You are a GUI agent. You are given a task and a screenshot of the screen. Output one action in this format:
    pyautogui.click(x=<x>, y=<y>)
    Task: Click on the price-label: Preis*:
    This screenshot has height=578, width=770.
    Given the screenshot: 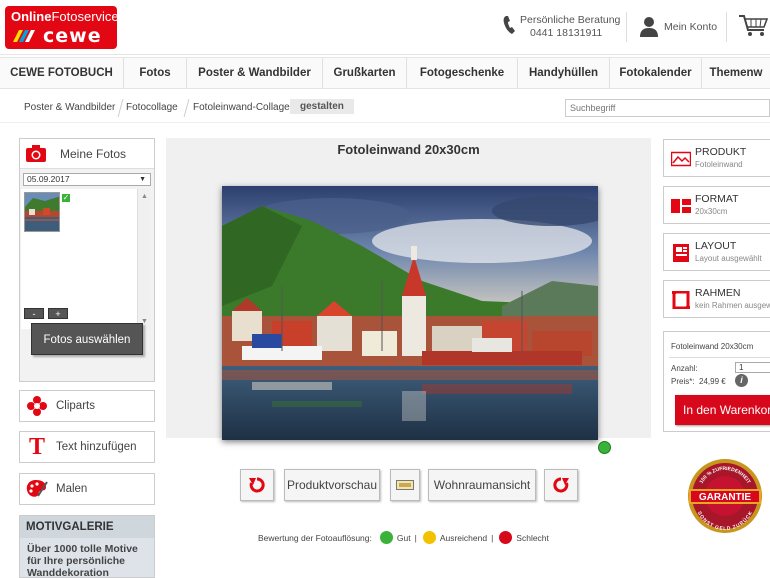 What is the action you would take?
    pyautogui.click(x=683, y=381)
    